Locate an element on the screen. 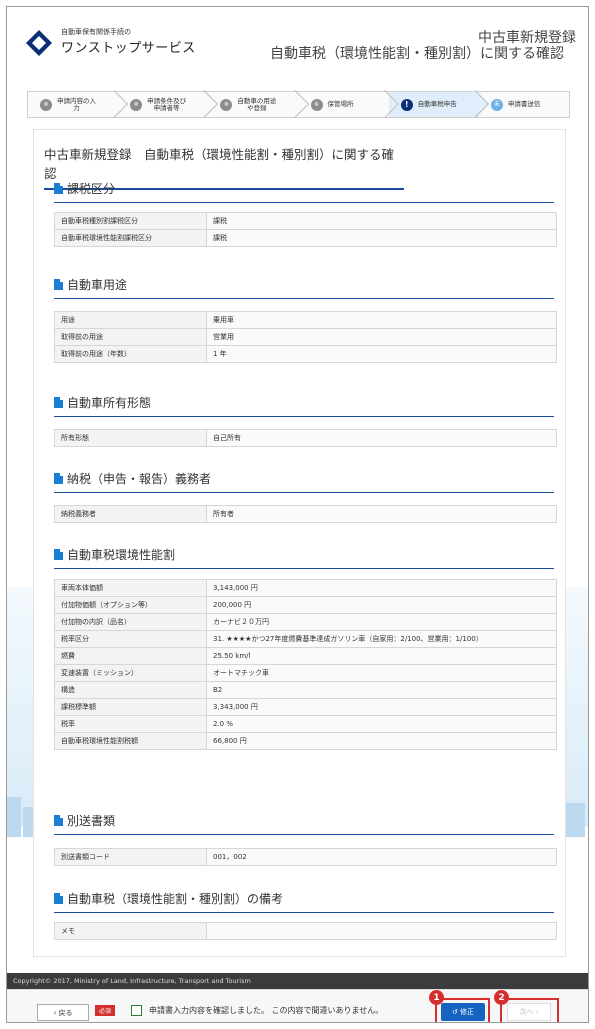 This screenshot has height=1029, width=595. section-label: 納税（申告・報告）義務者 is located at coordinates (139, 479).